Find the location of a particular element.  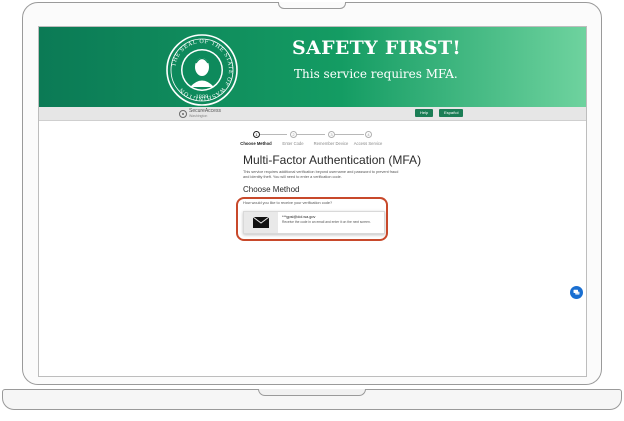

step-2-circle: 2 is located at coordinates (293, 134).